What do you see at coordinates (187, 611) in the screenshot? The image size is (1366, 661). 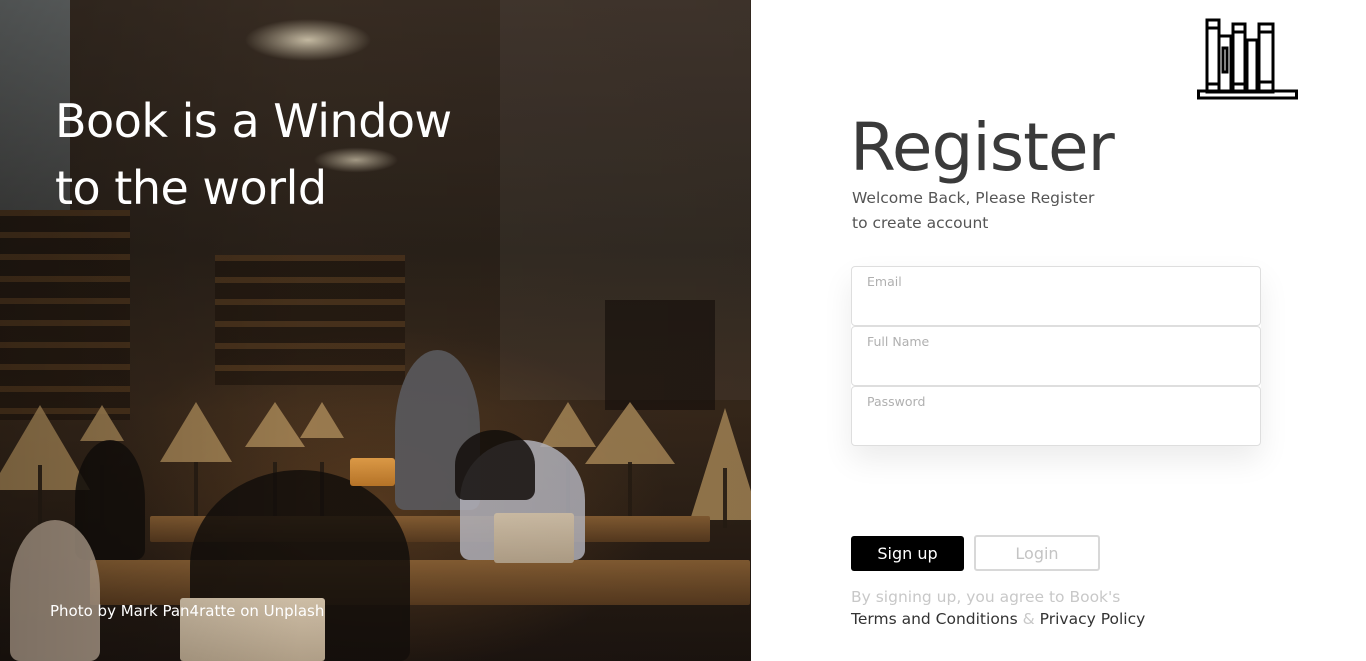 I see `photo-credit: Photo by Mark Pan4ratte on Unplash` at bounding box center [187, 611].